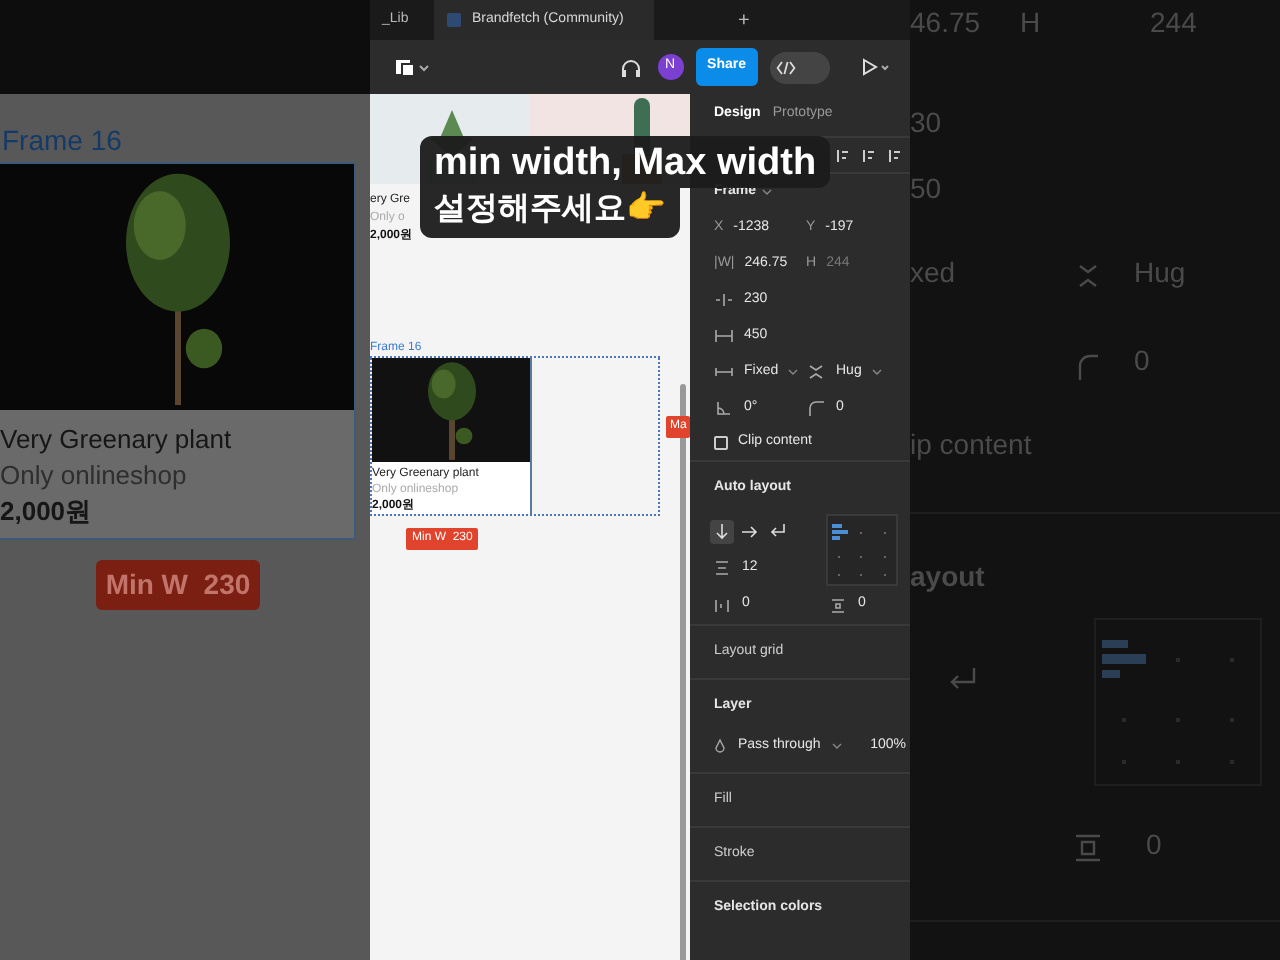  I want to click on field-value: 50, so click(927, 189).